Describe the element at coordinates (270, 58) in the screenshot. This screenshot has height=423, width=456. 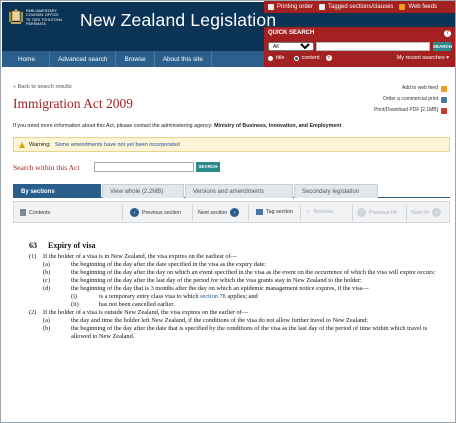
I see `title-radio` at that location.